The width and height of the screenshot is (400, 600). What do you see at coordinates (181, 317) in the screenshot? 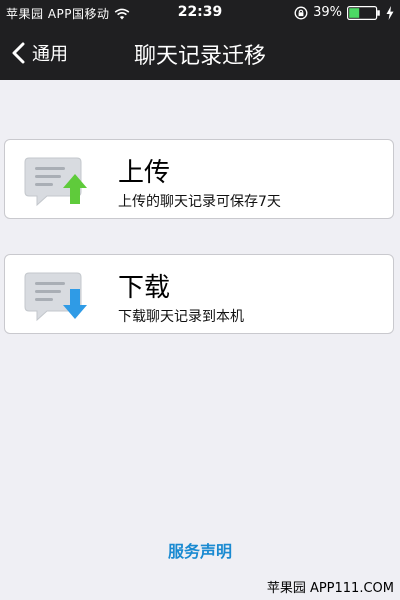
I see `download-subtitle: 下载聊天记录到本机` at bounding box center [181, 317].